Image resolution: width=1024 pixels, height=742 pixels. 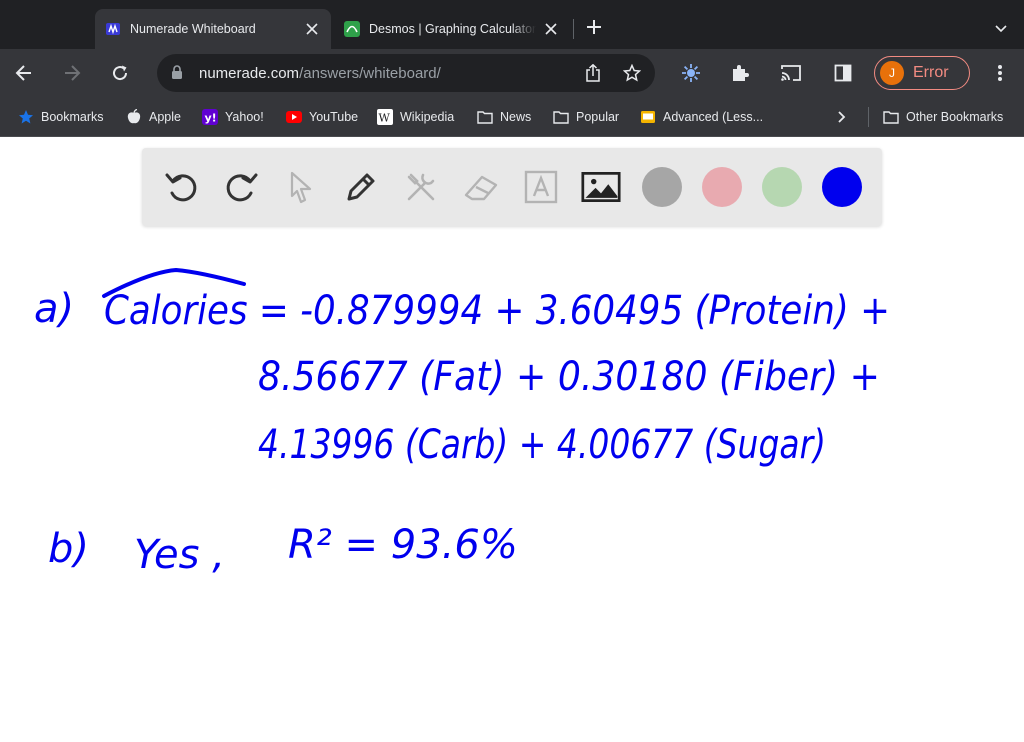 What do you see at coordinates (598, 117) in the screenshot?
I see `bookmark-label: Popular` at bounding box center [598, 117].